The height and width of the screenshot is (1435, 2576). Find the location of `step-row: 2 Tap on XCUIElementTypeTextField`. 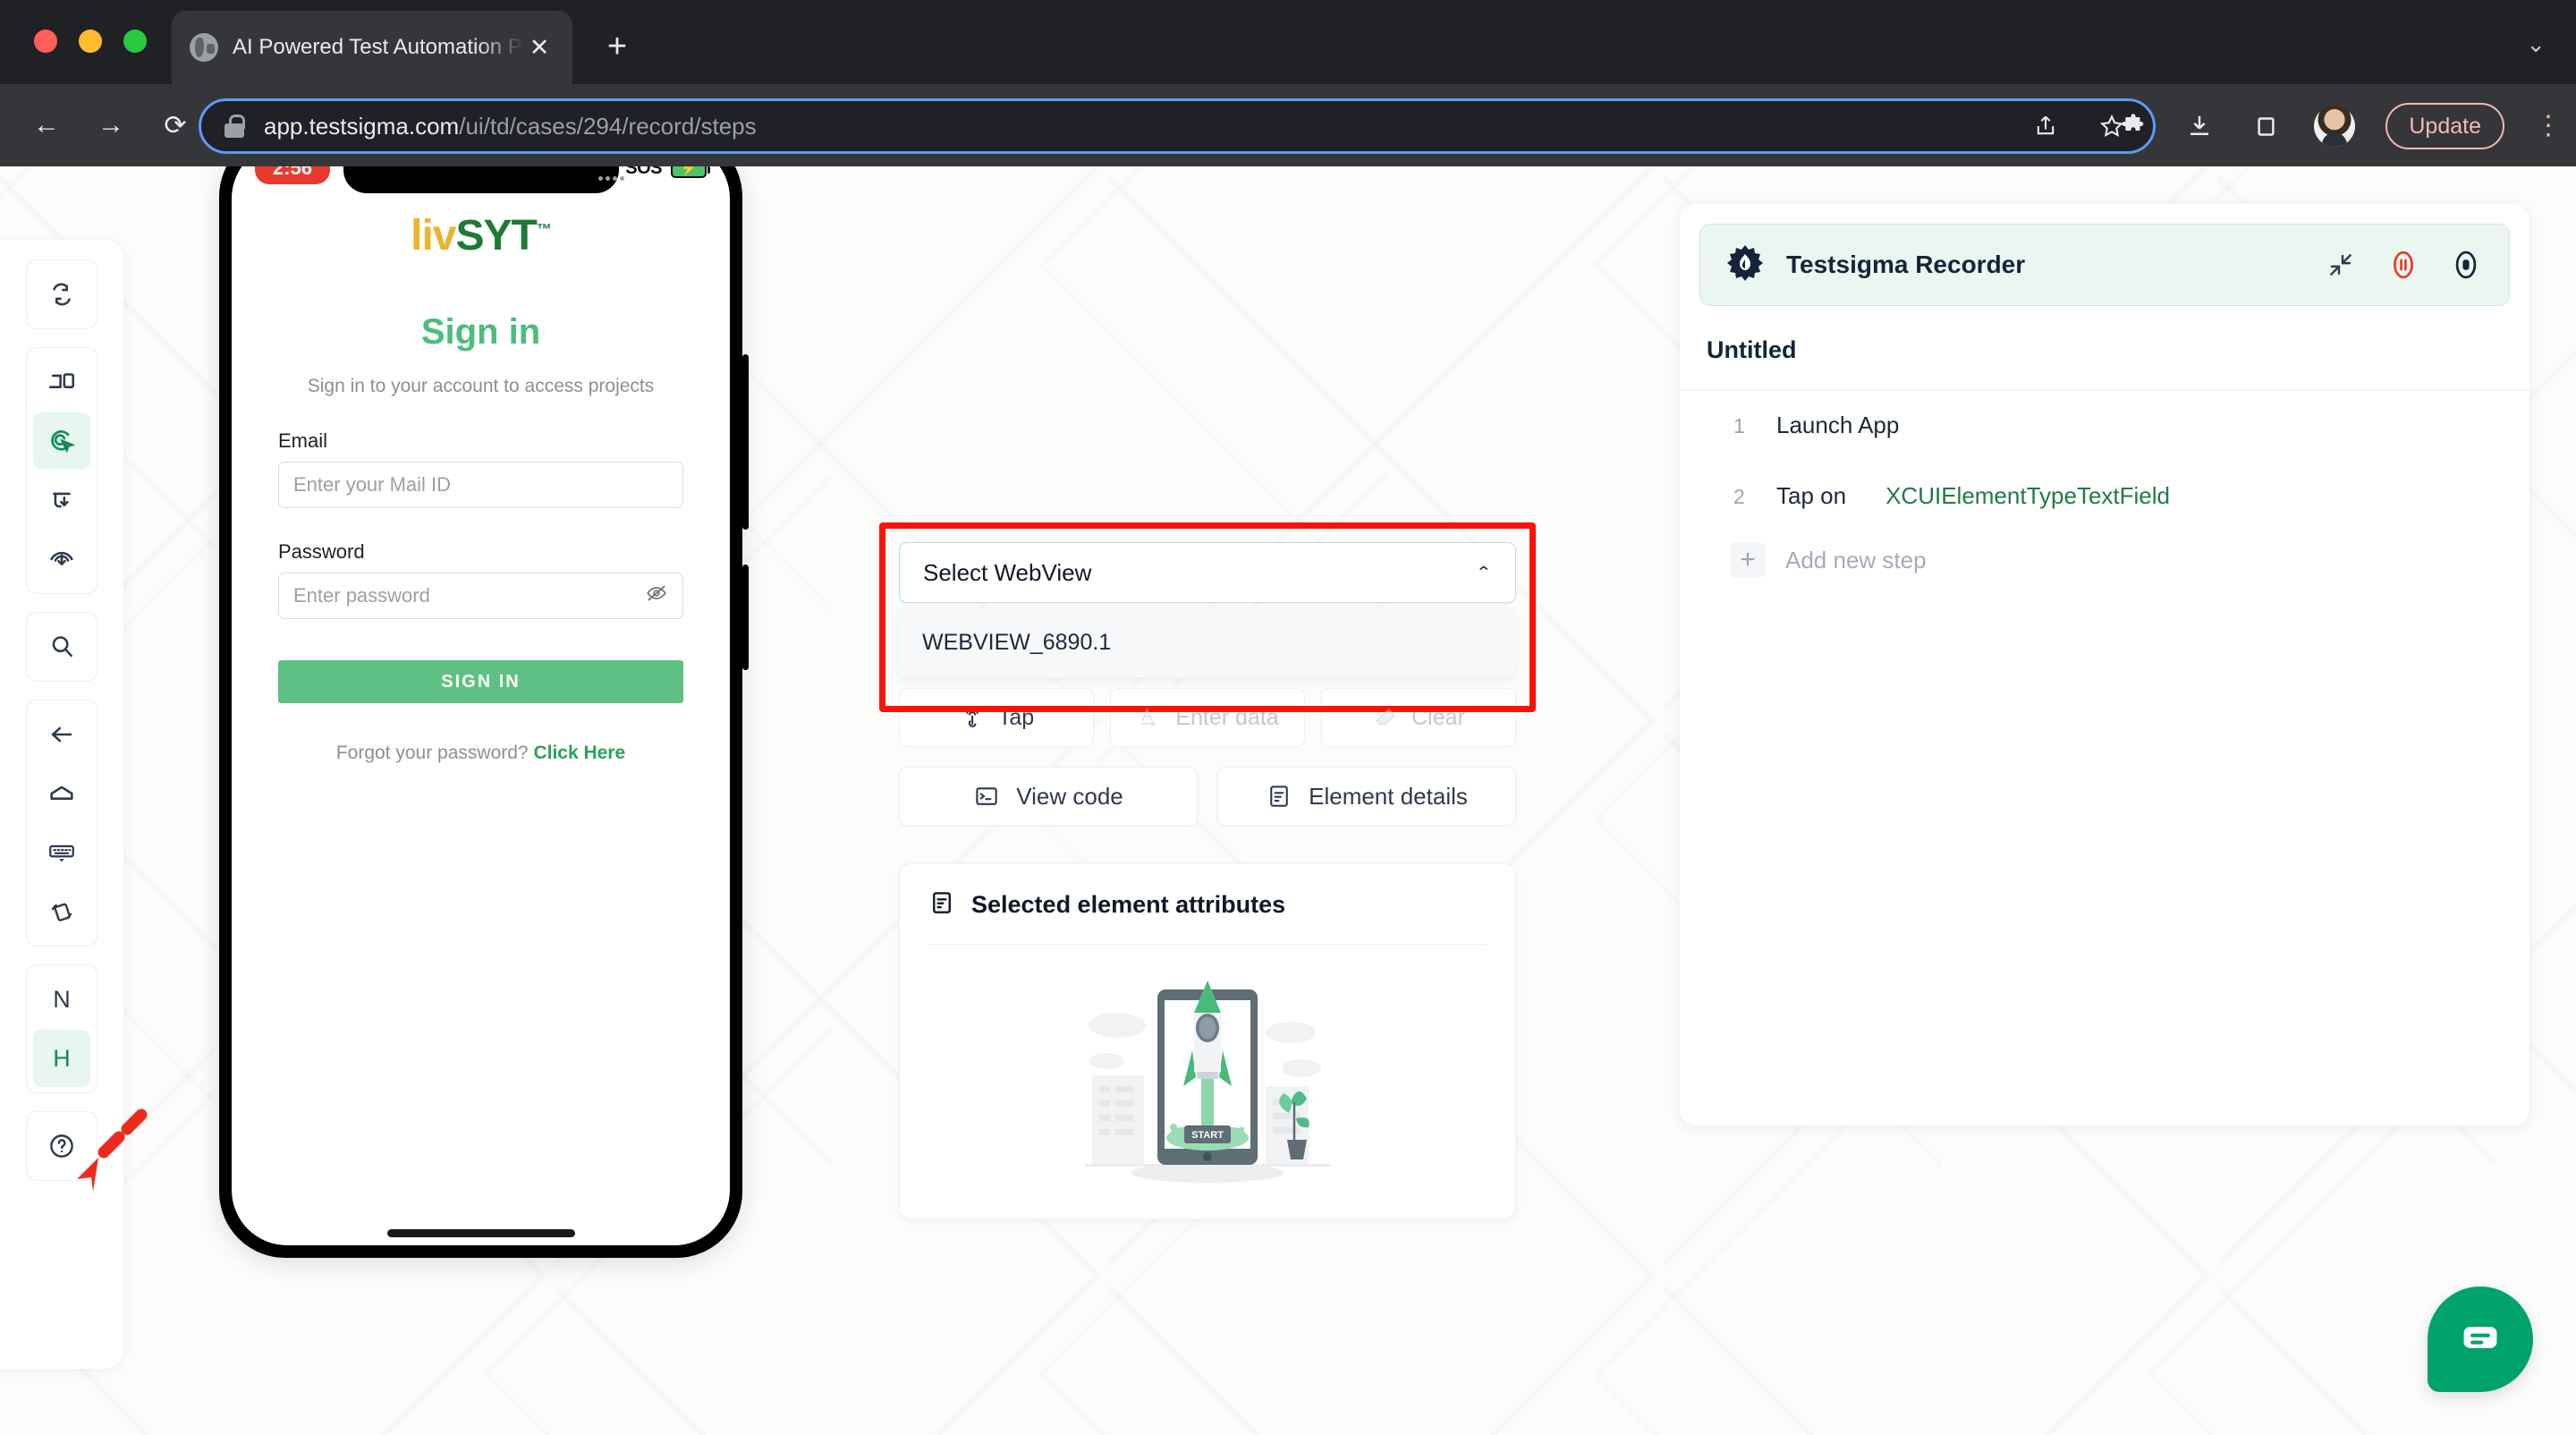

step-row: 2 Tap on XCUIElementTypeTextField is located at coordinates (2104, 496).